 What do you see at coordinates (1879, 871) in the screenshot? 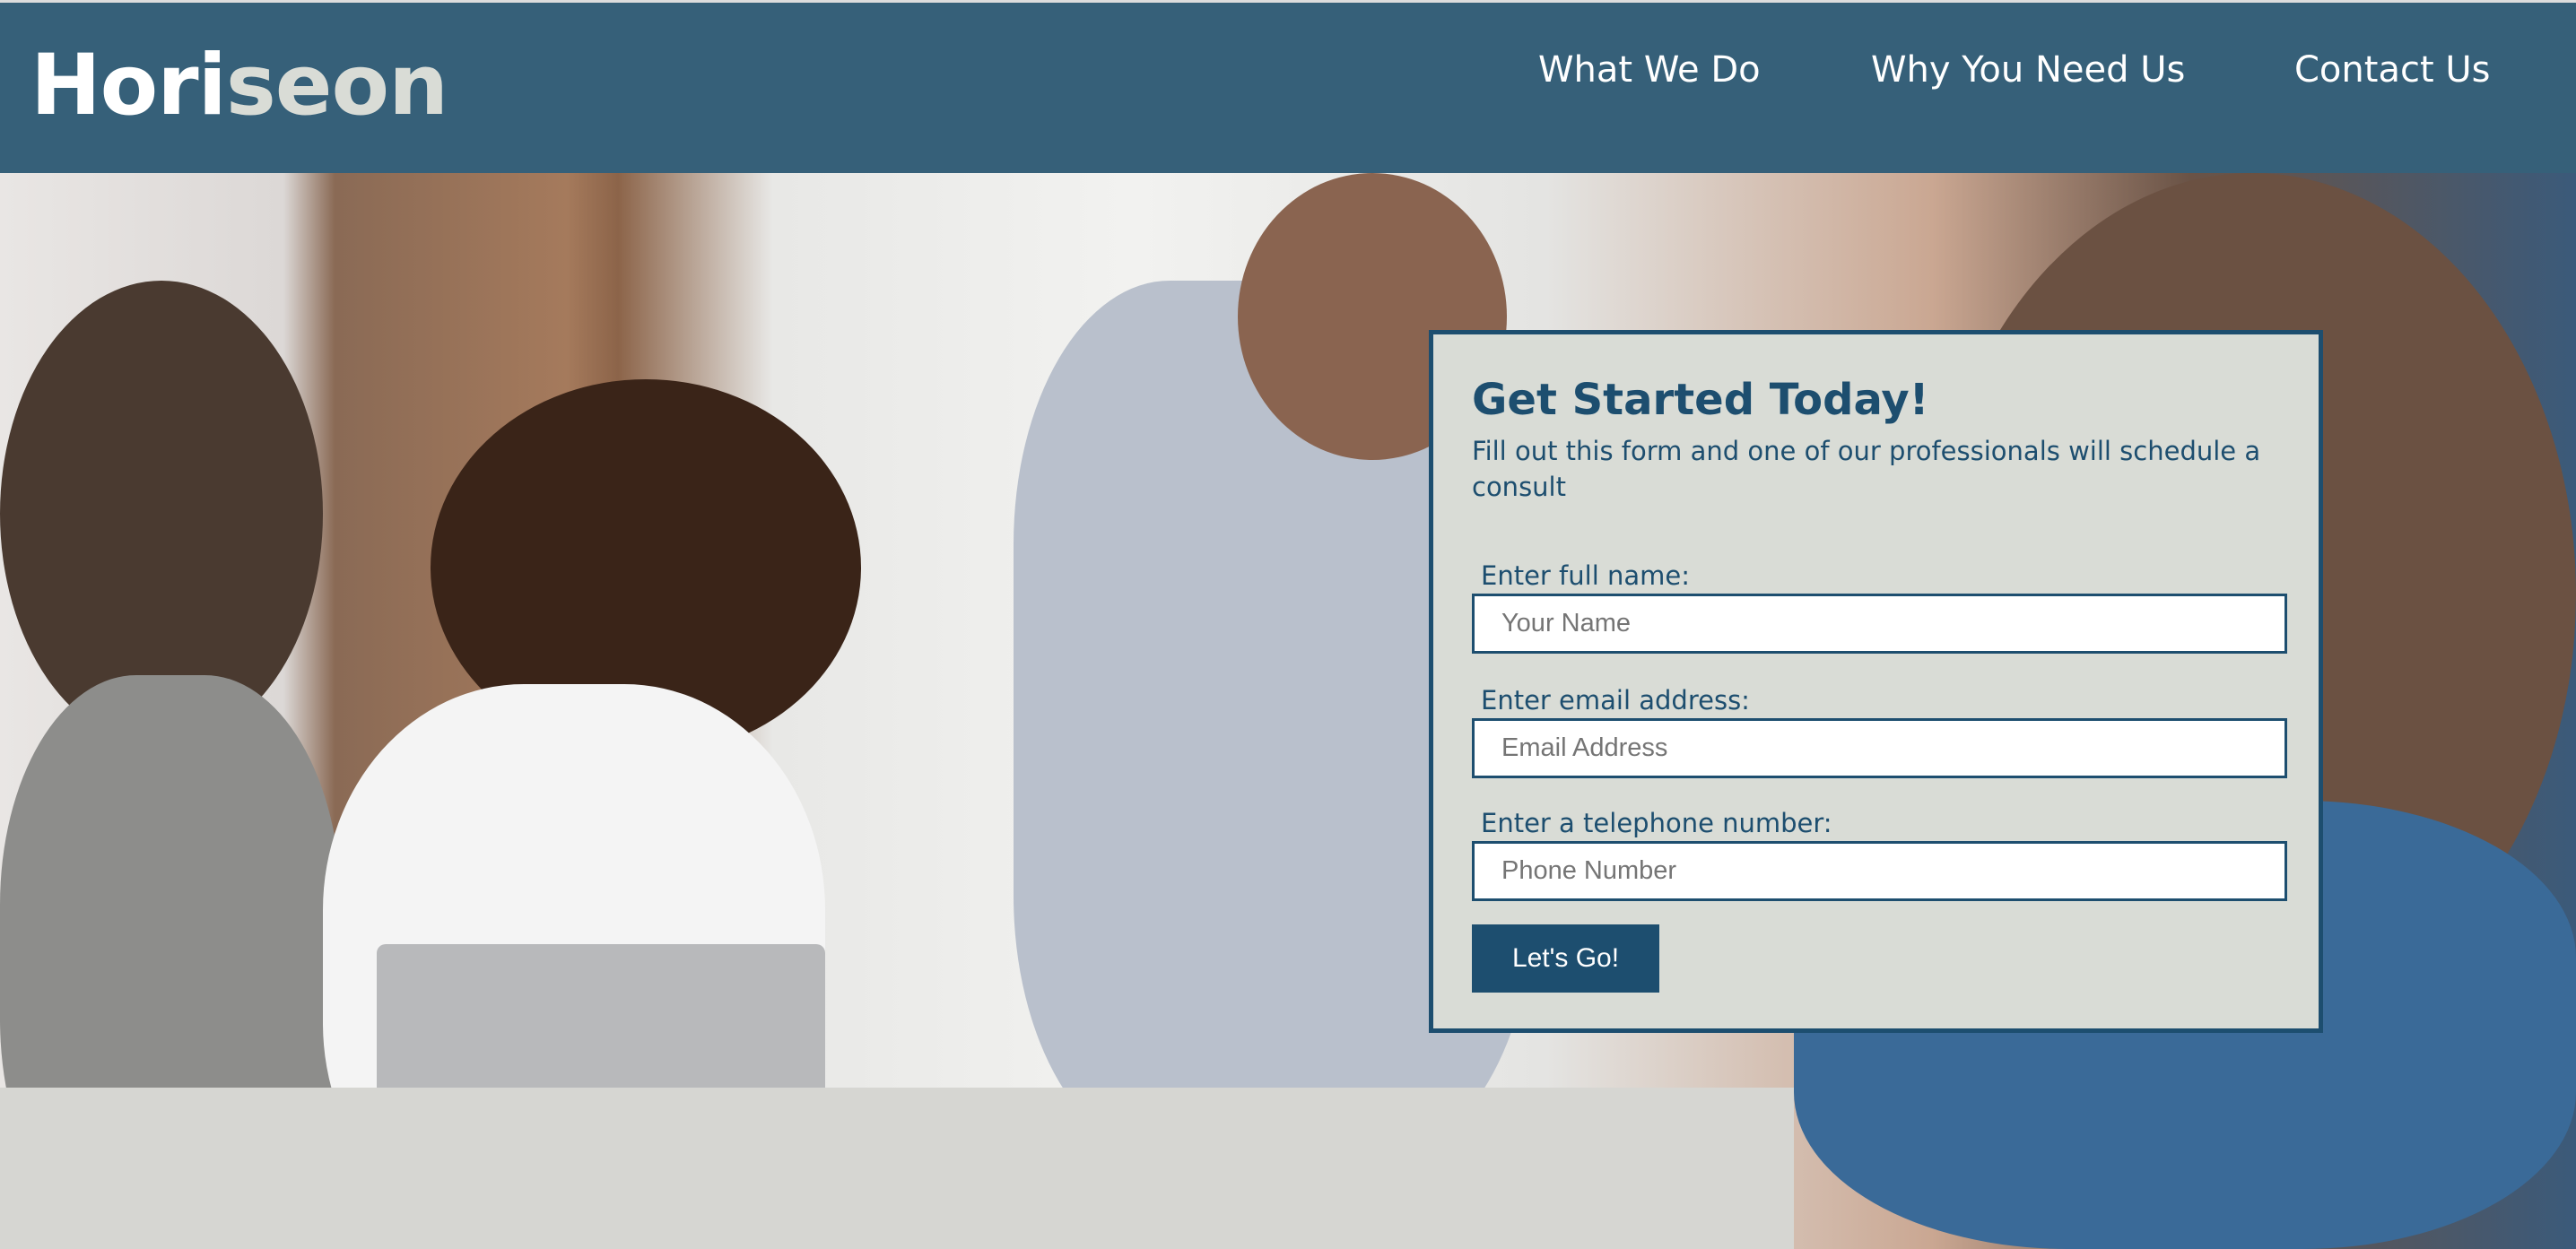
I see `phone-input` at bounding box center [1879, 871].